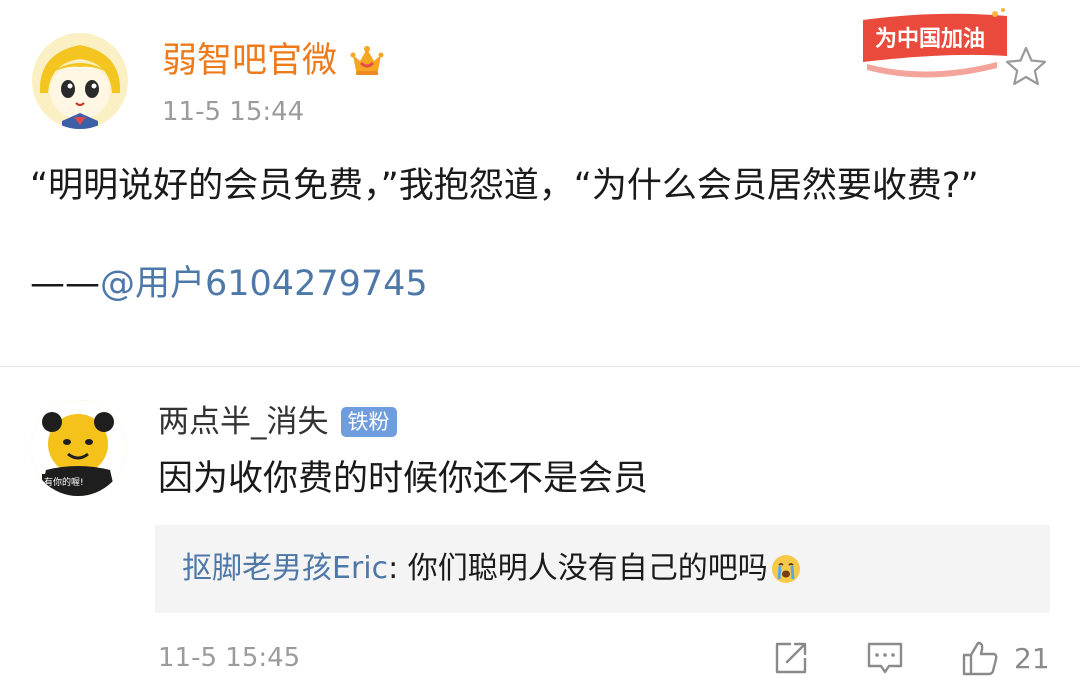 This screenshot has width=1080, height=697. Describe the element at coordinates (930, 39) in the screenshot. I see `banner-text: 为中国加油` at that location.